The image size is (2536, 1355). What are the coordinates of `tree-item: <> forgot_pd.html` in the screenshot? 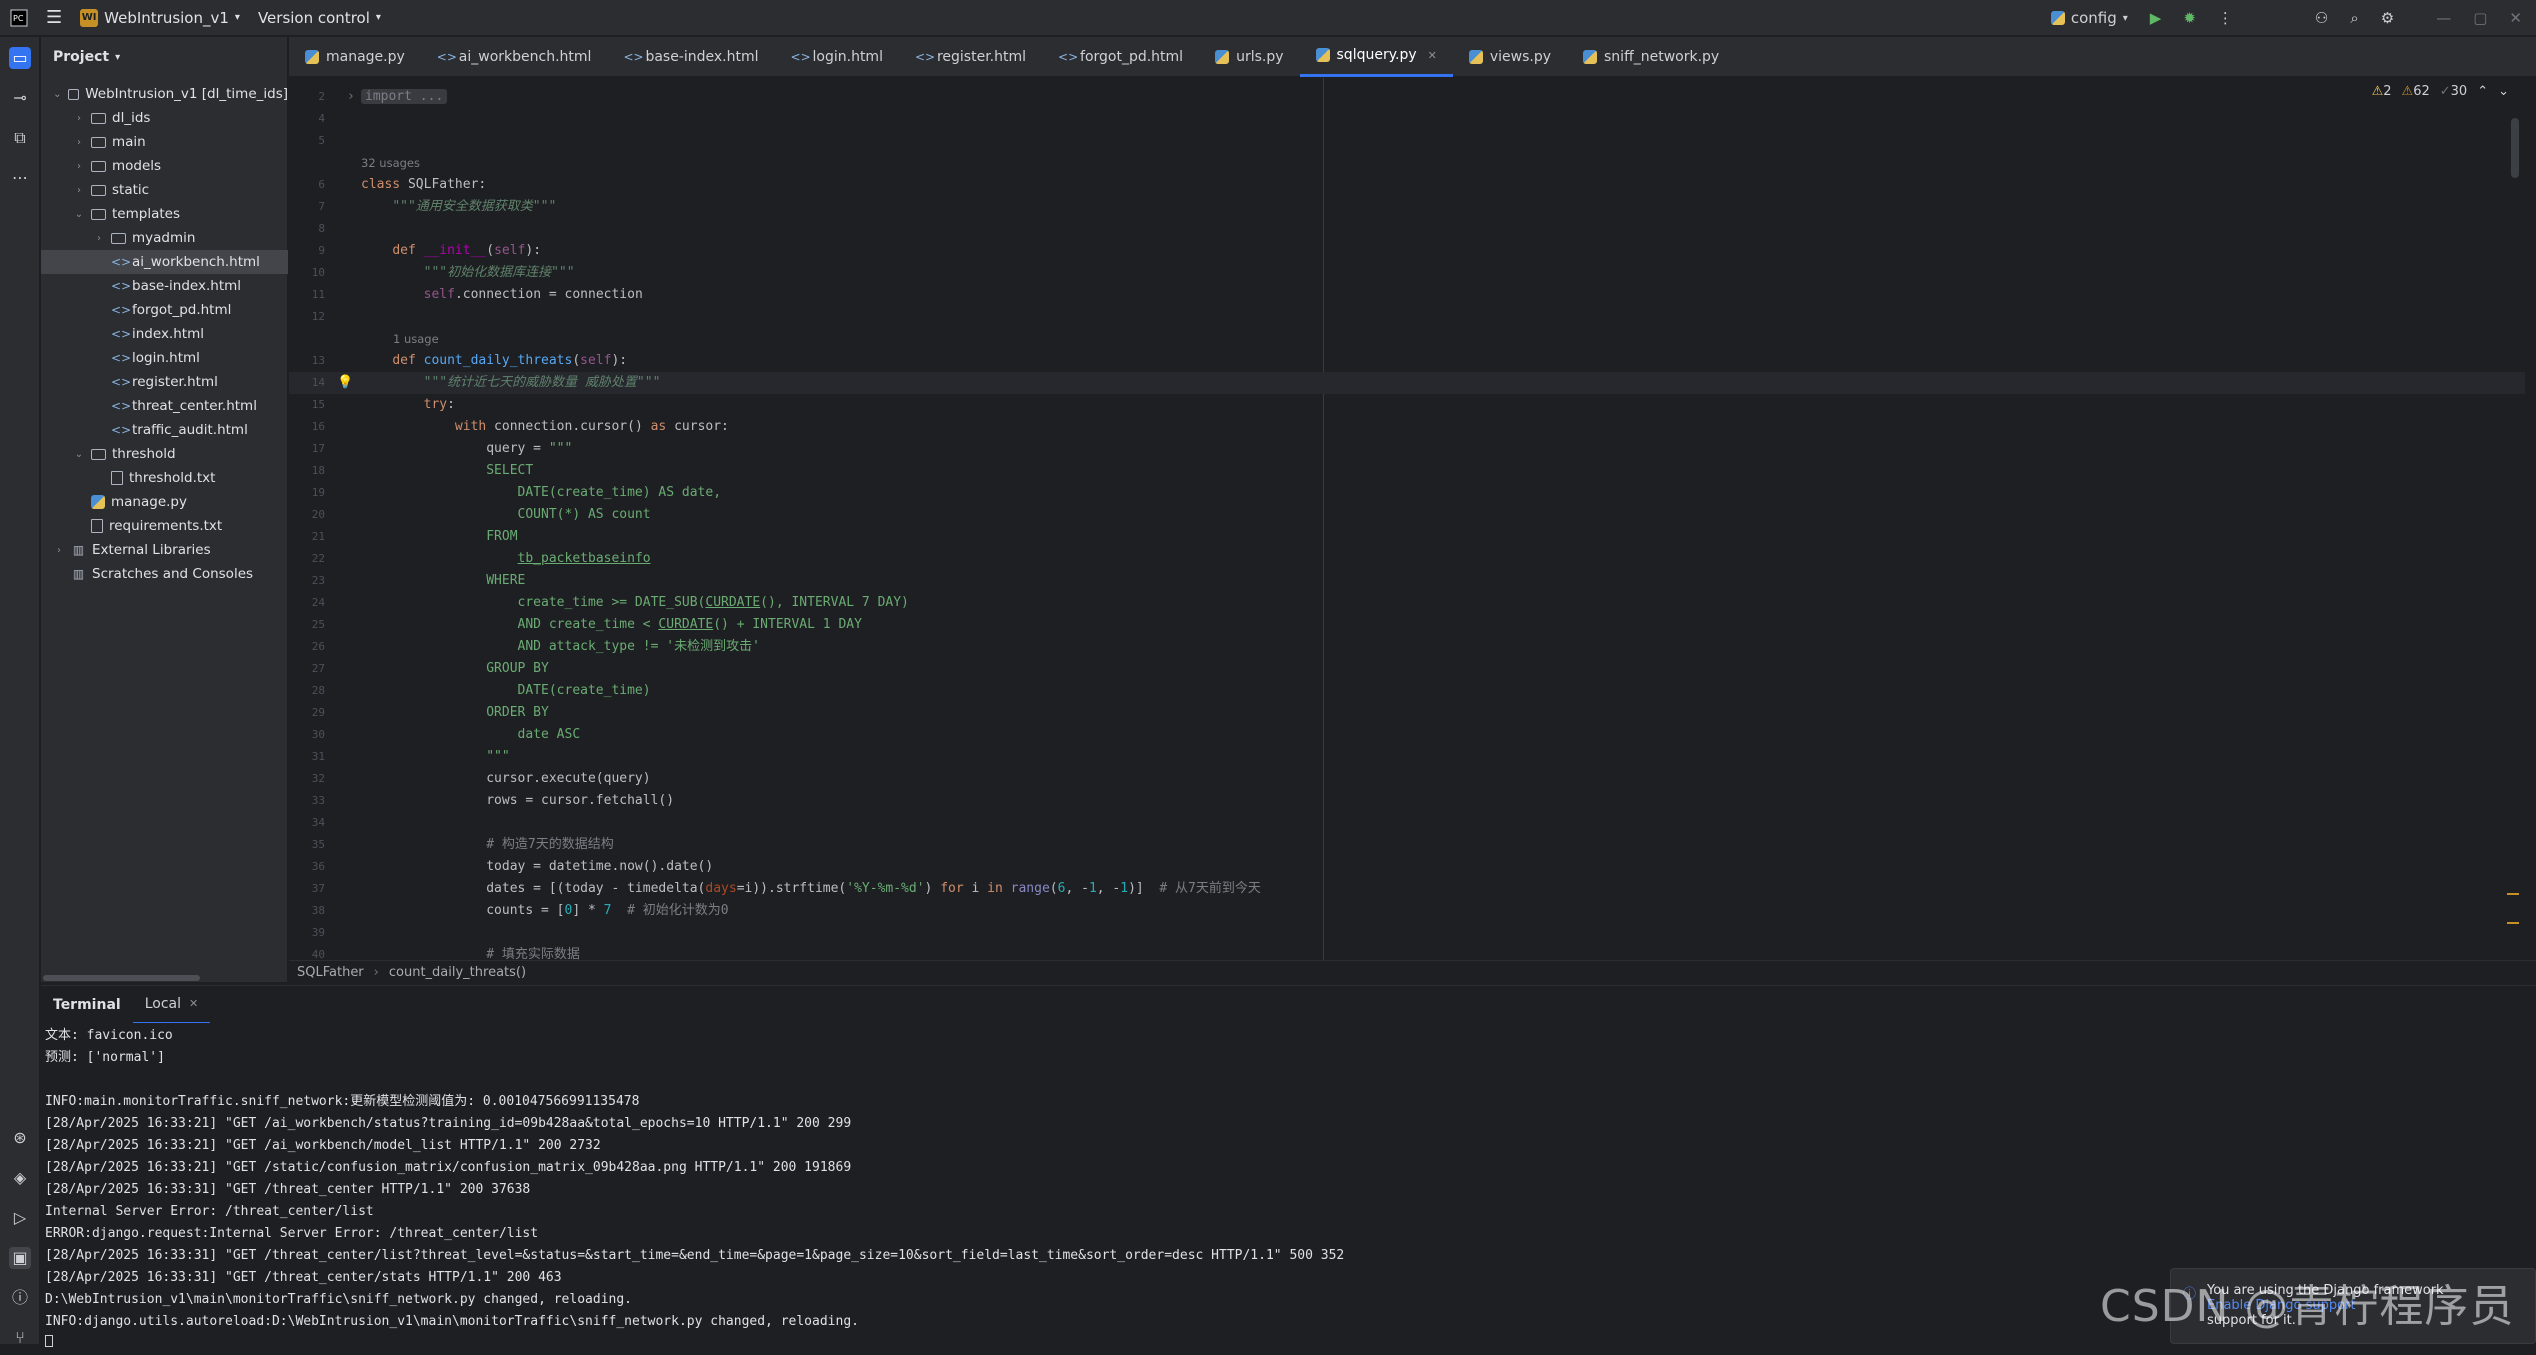 It's located at (164, 310).